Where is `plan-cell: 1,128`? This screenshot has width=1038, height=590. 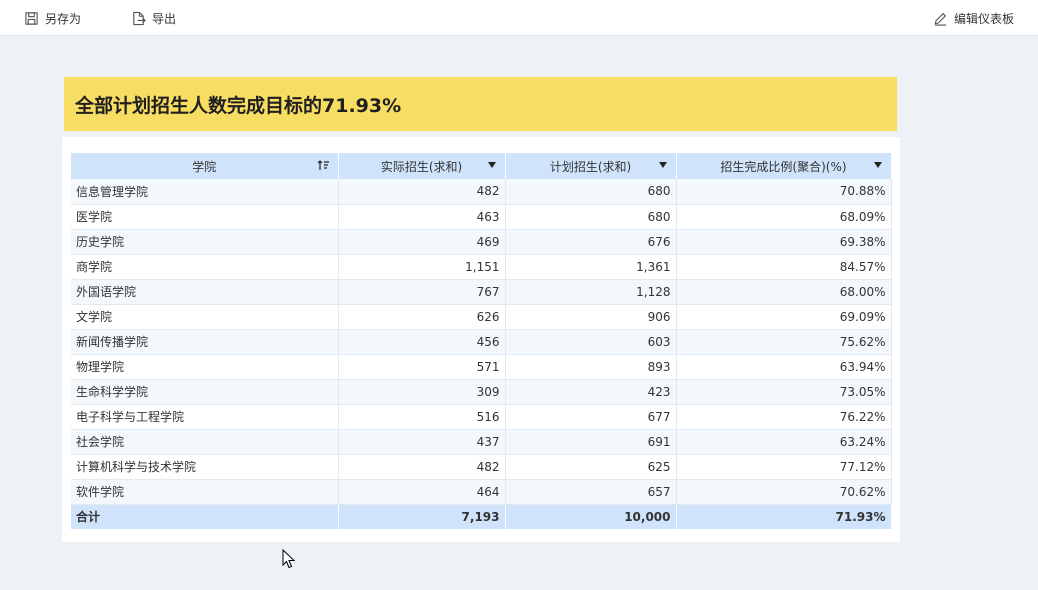 plan-cell: 1,128 is located at coordinates (591, 292).